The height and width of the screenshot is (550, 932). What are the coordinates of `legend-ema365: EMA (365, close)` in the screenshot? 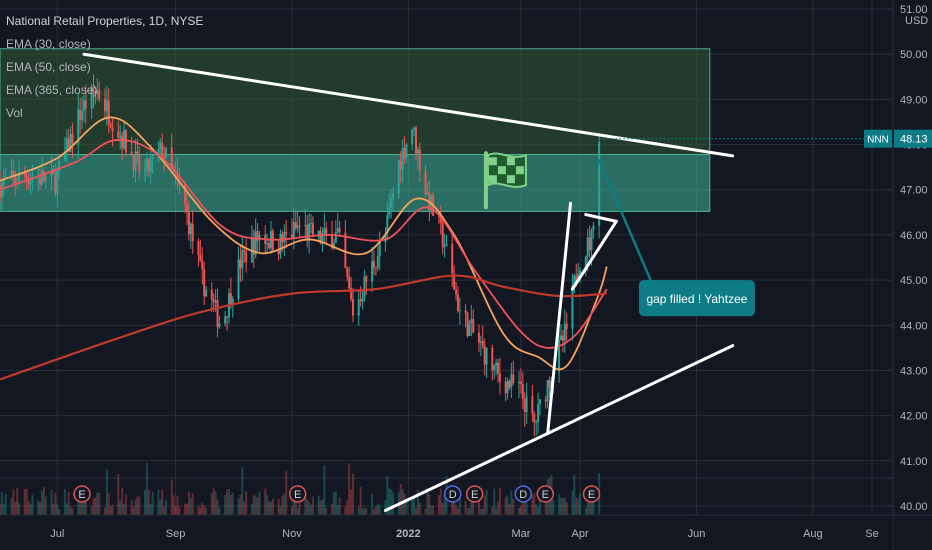 It's located at (104, 90).